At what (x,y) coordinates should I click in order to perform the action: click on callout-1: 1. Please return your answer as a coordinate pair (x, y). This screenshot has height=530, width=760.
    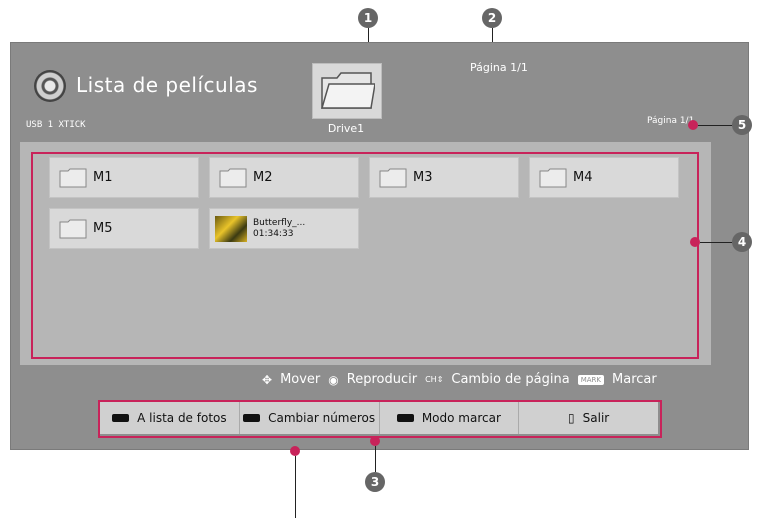
    Looking at the image, I should click on (368, 18).